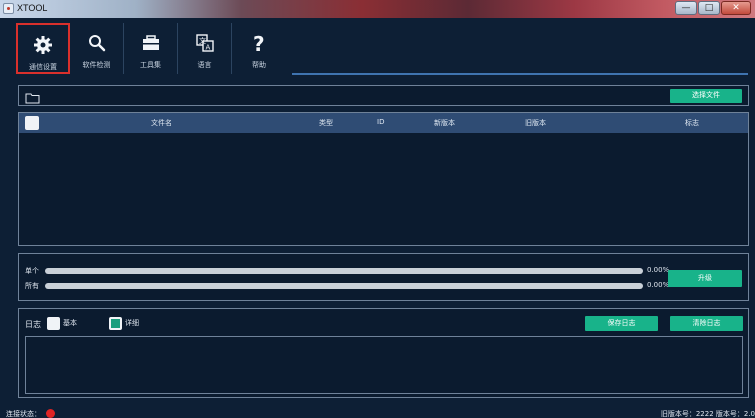 This screenshot has width=755, height=418. I want to click on single-progress-label: 单个, so click(32, 271).